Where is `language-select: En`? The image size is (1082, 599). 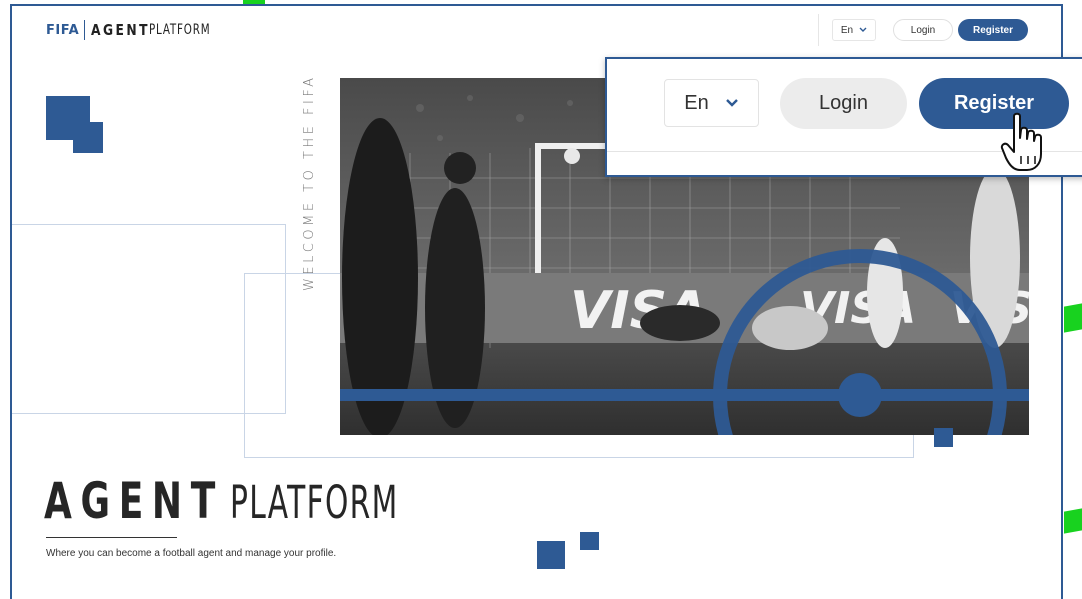 language-select: En is located at coordinates (854, 30).